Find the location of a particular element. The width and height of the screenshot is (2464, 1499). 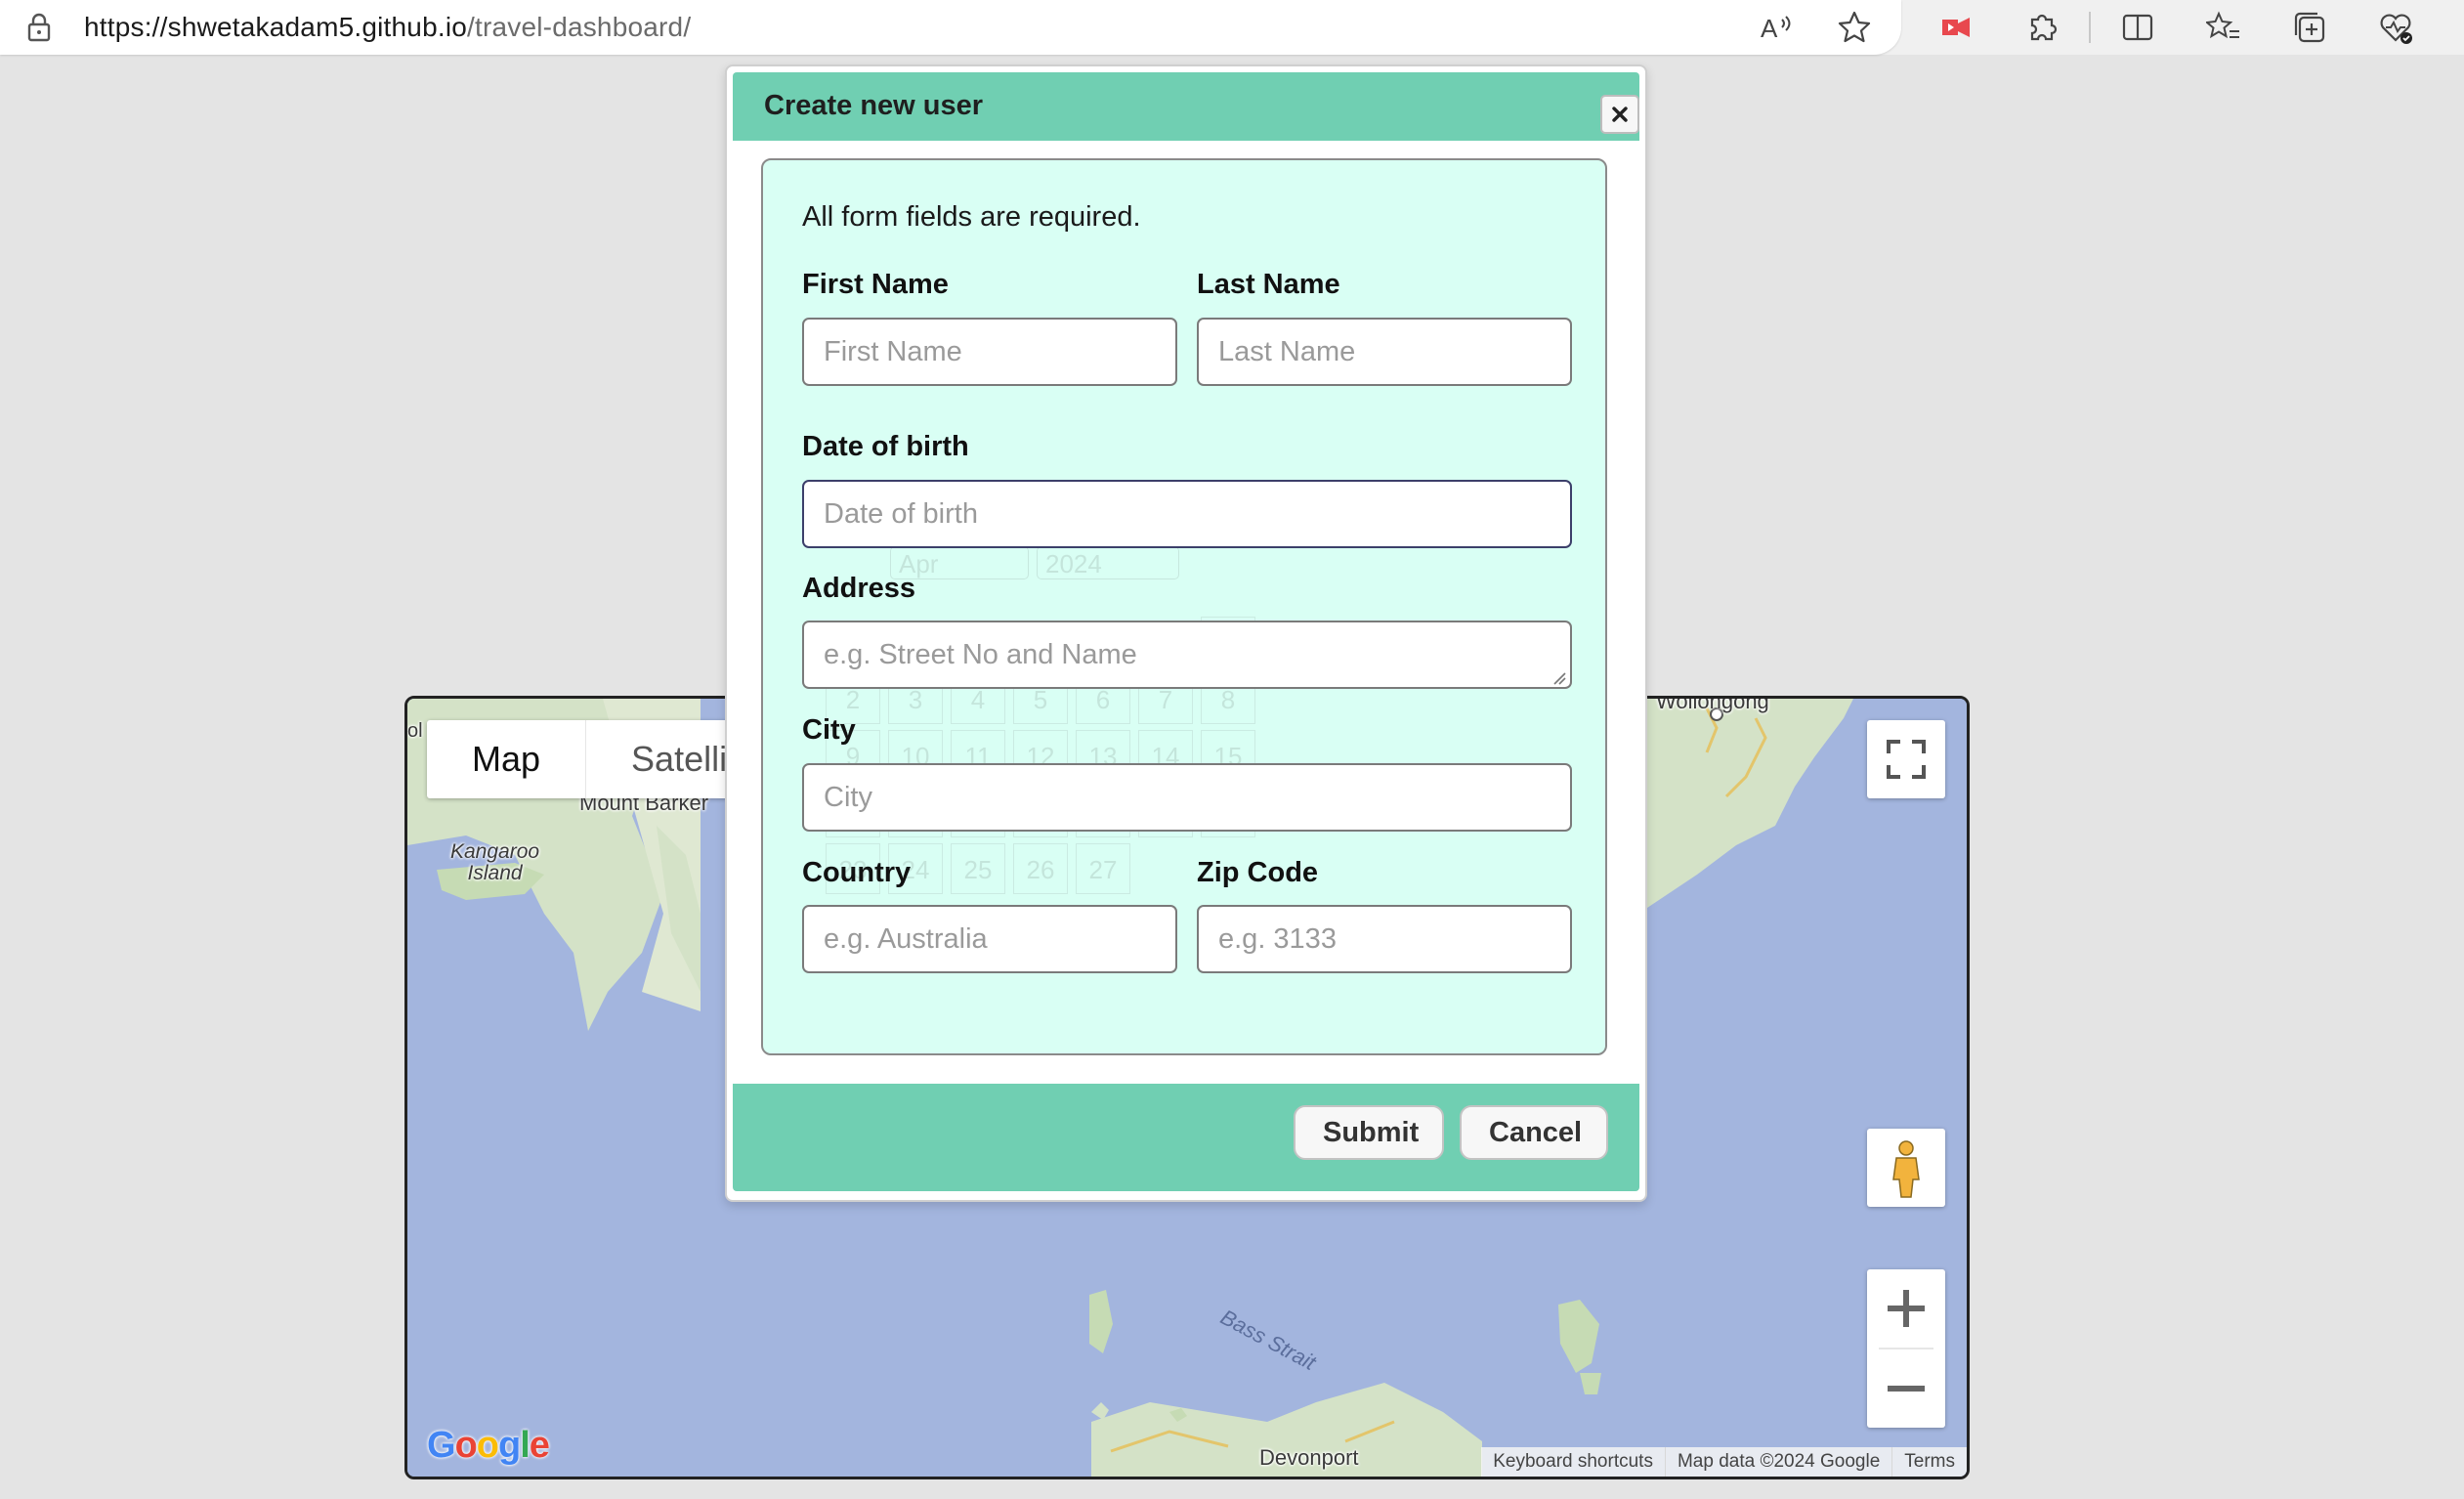

url-host: https://shwetakadam5.github.io is located at coordinates (276, 27).